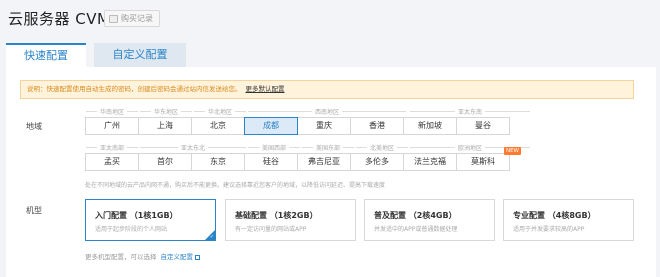 The height and width of the screenshot is (277, 660). I want to click on purchase-records-label: 购买记录, so click(137, 18).